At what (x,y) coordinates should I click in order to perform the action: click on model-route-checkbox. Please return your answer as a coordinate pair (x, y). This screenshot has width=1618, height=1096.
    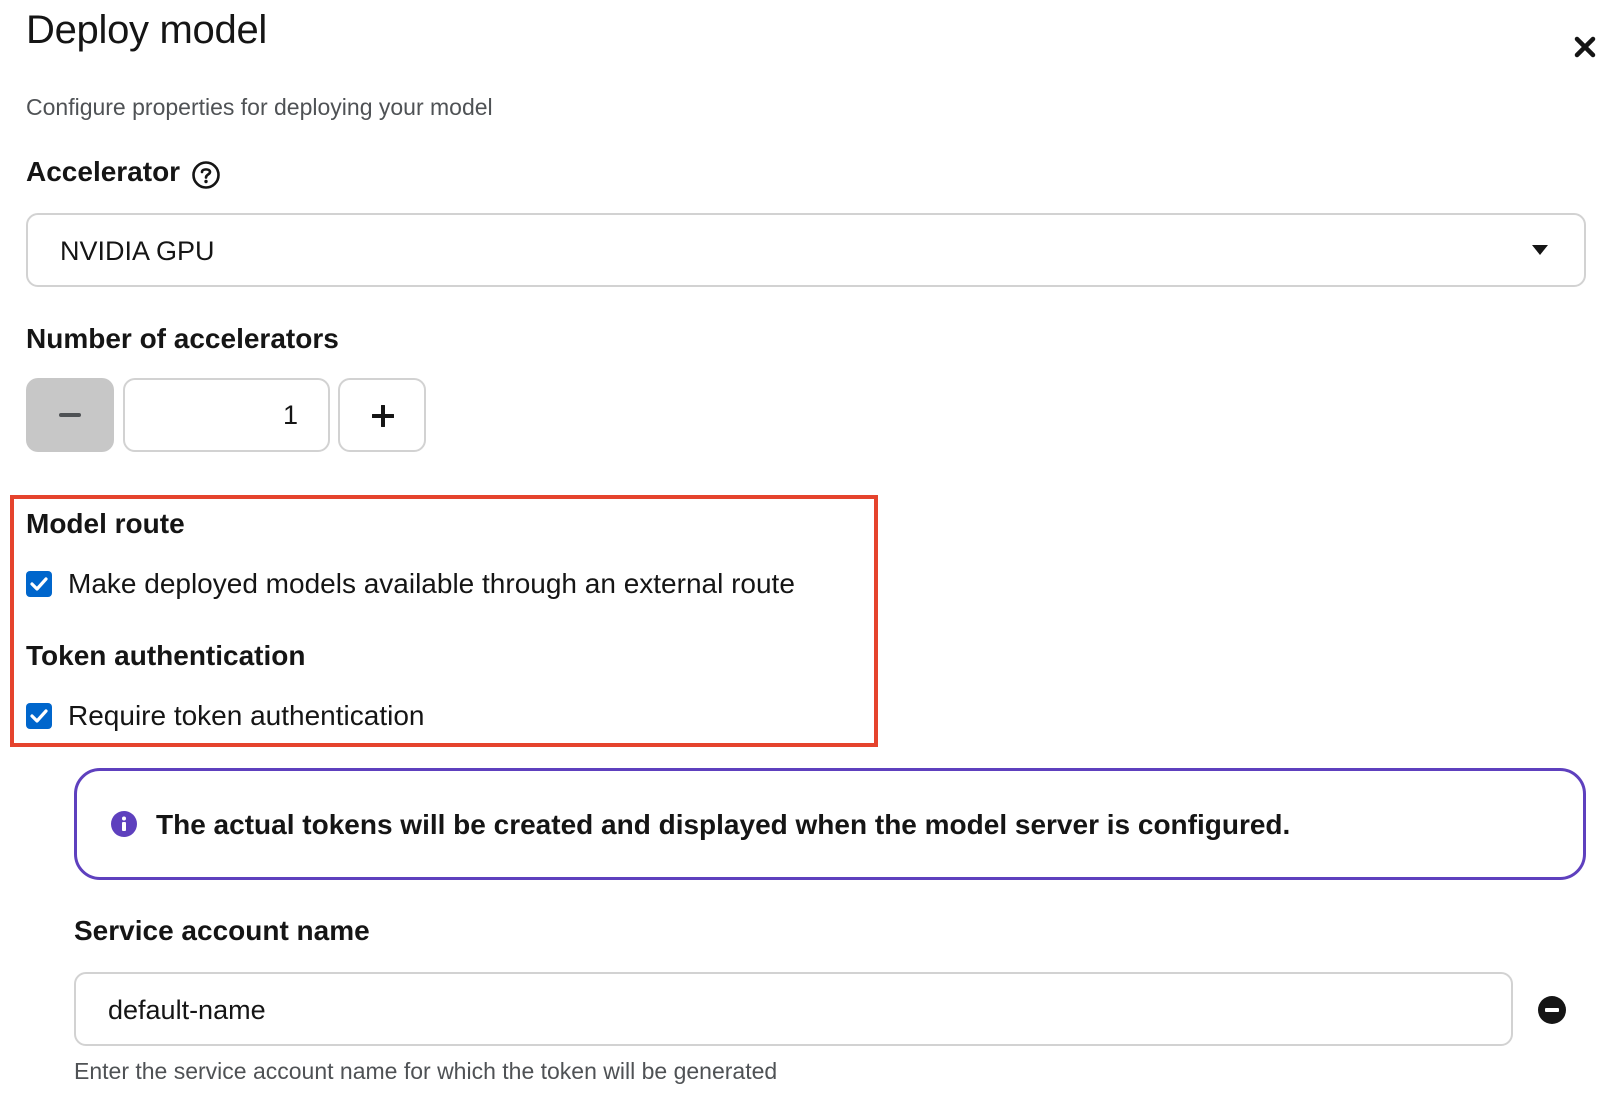
    Looking at the image, I should click on (39, 584).